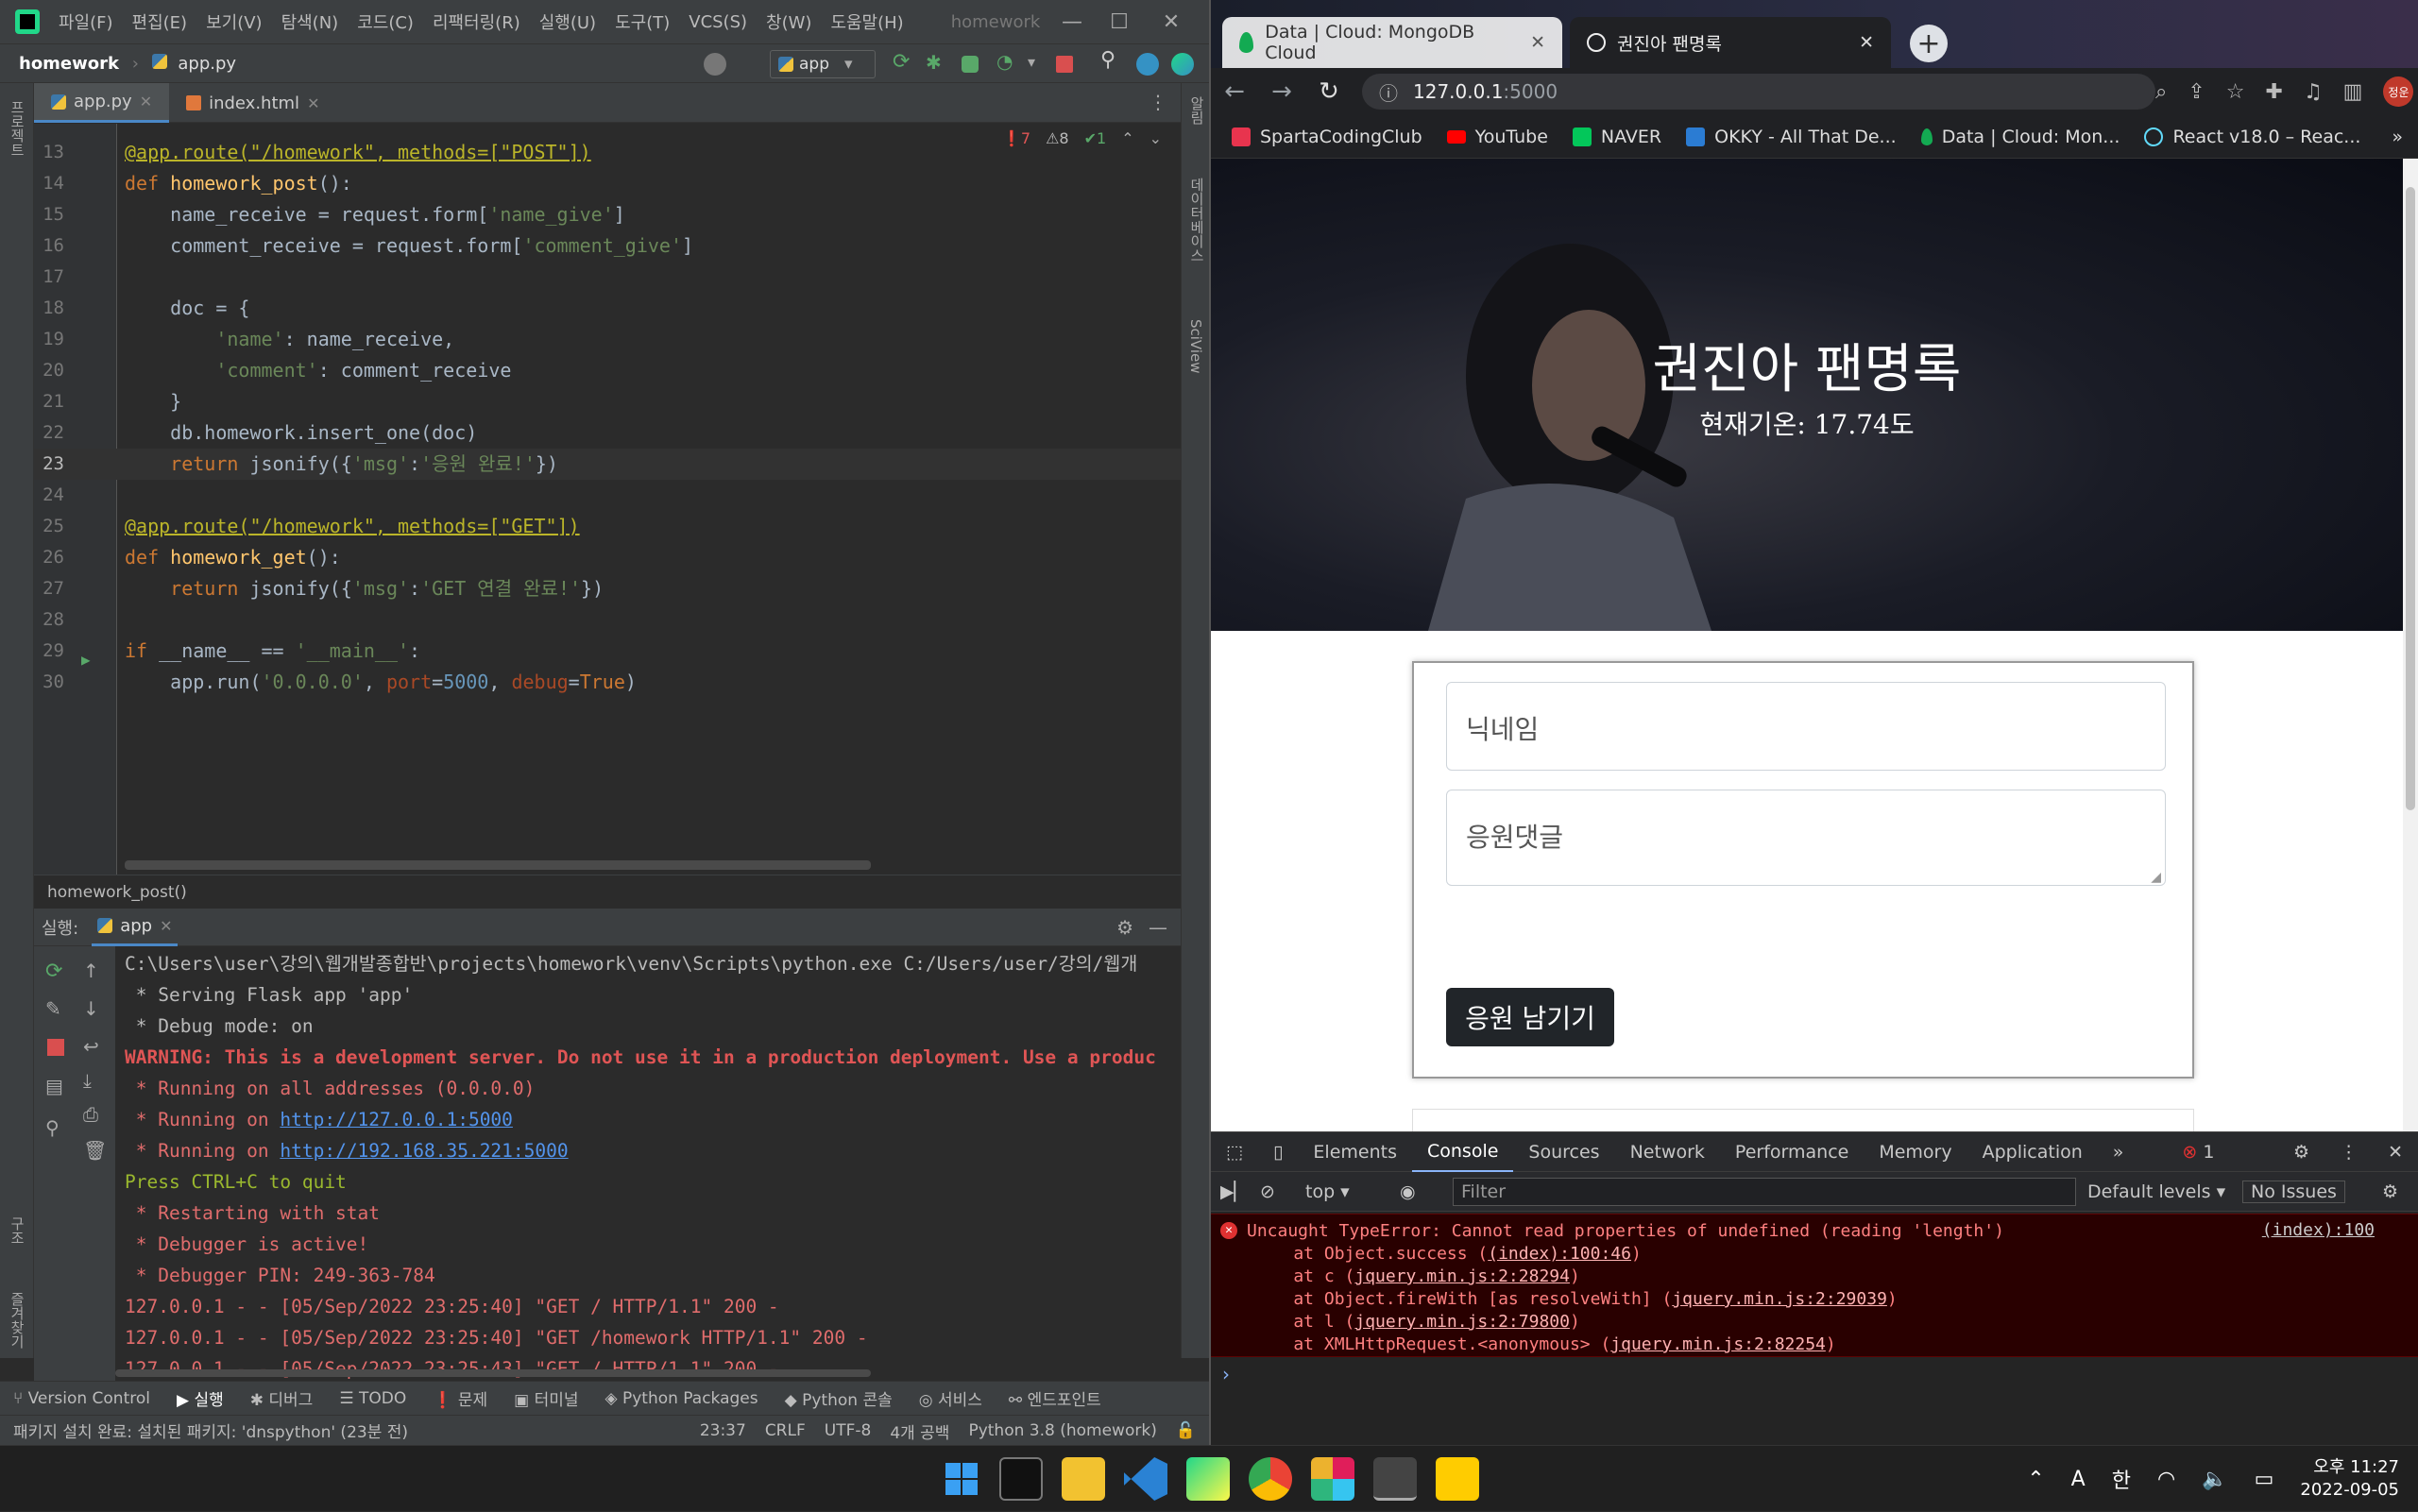 The height and width of the screenshot is (1512, 2418). I want to click on start-icon, so click(962, 1479).